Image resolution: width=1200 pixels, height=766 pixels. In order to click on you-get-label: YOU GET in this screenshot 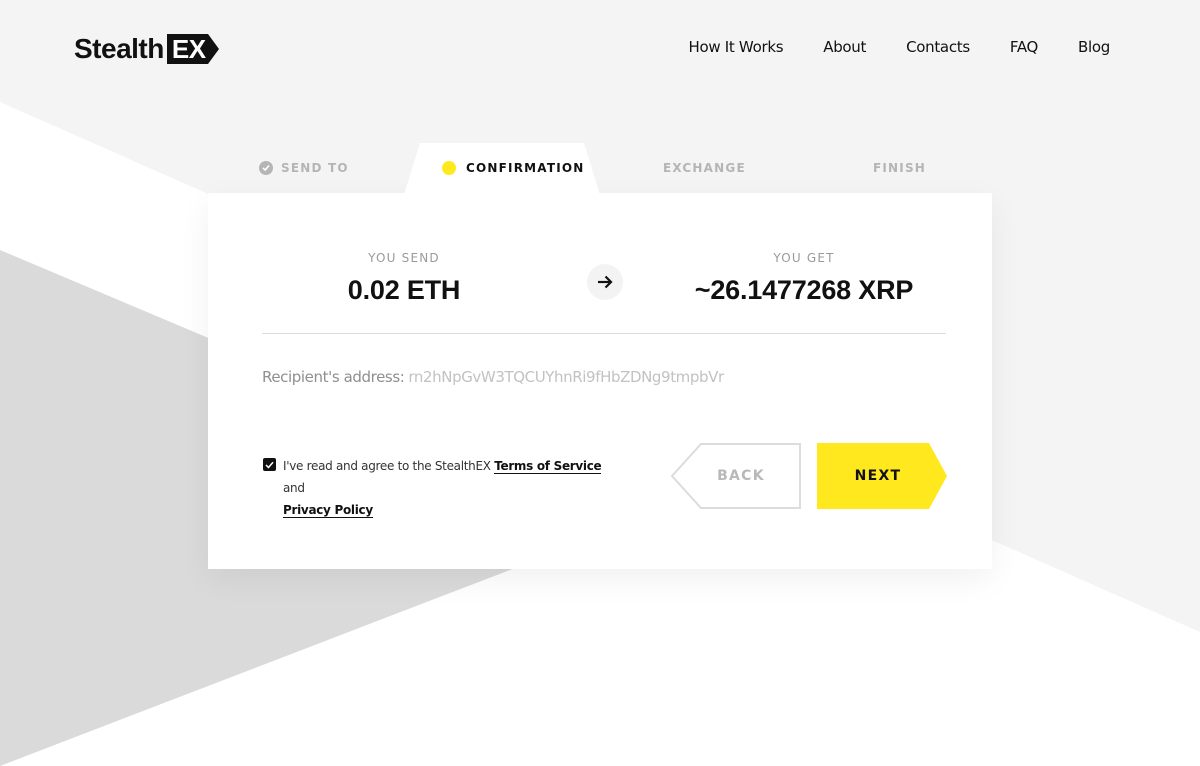, I will do `click(804, 258)`.